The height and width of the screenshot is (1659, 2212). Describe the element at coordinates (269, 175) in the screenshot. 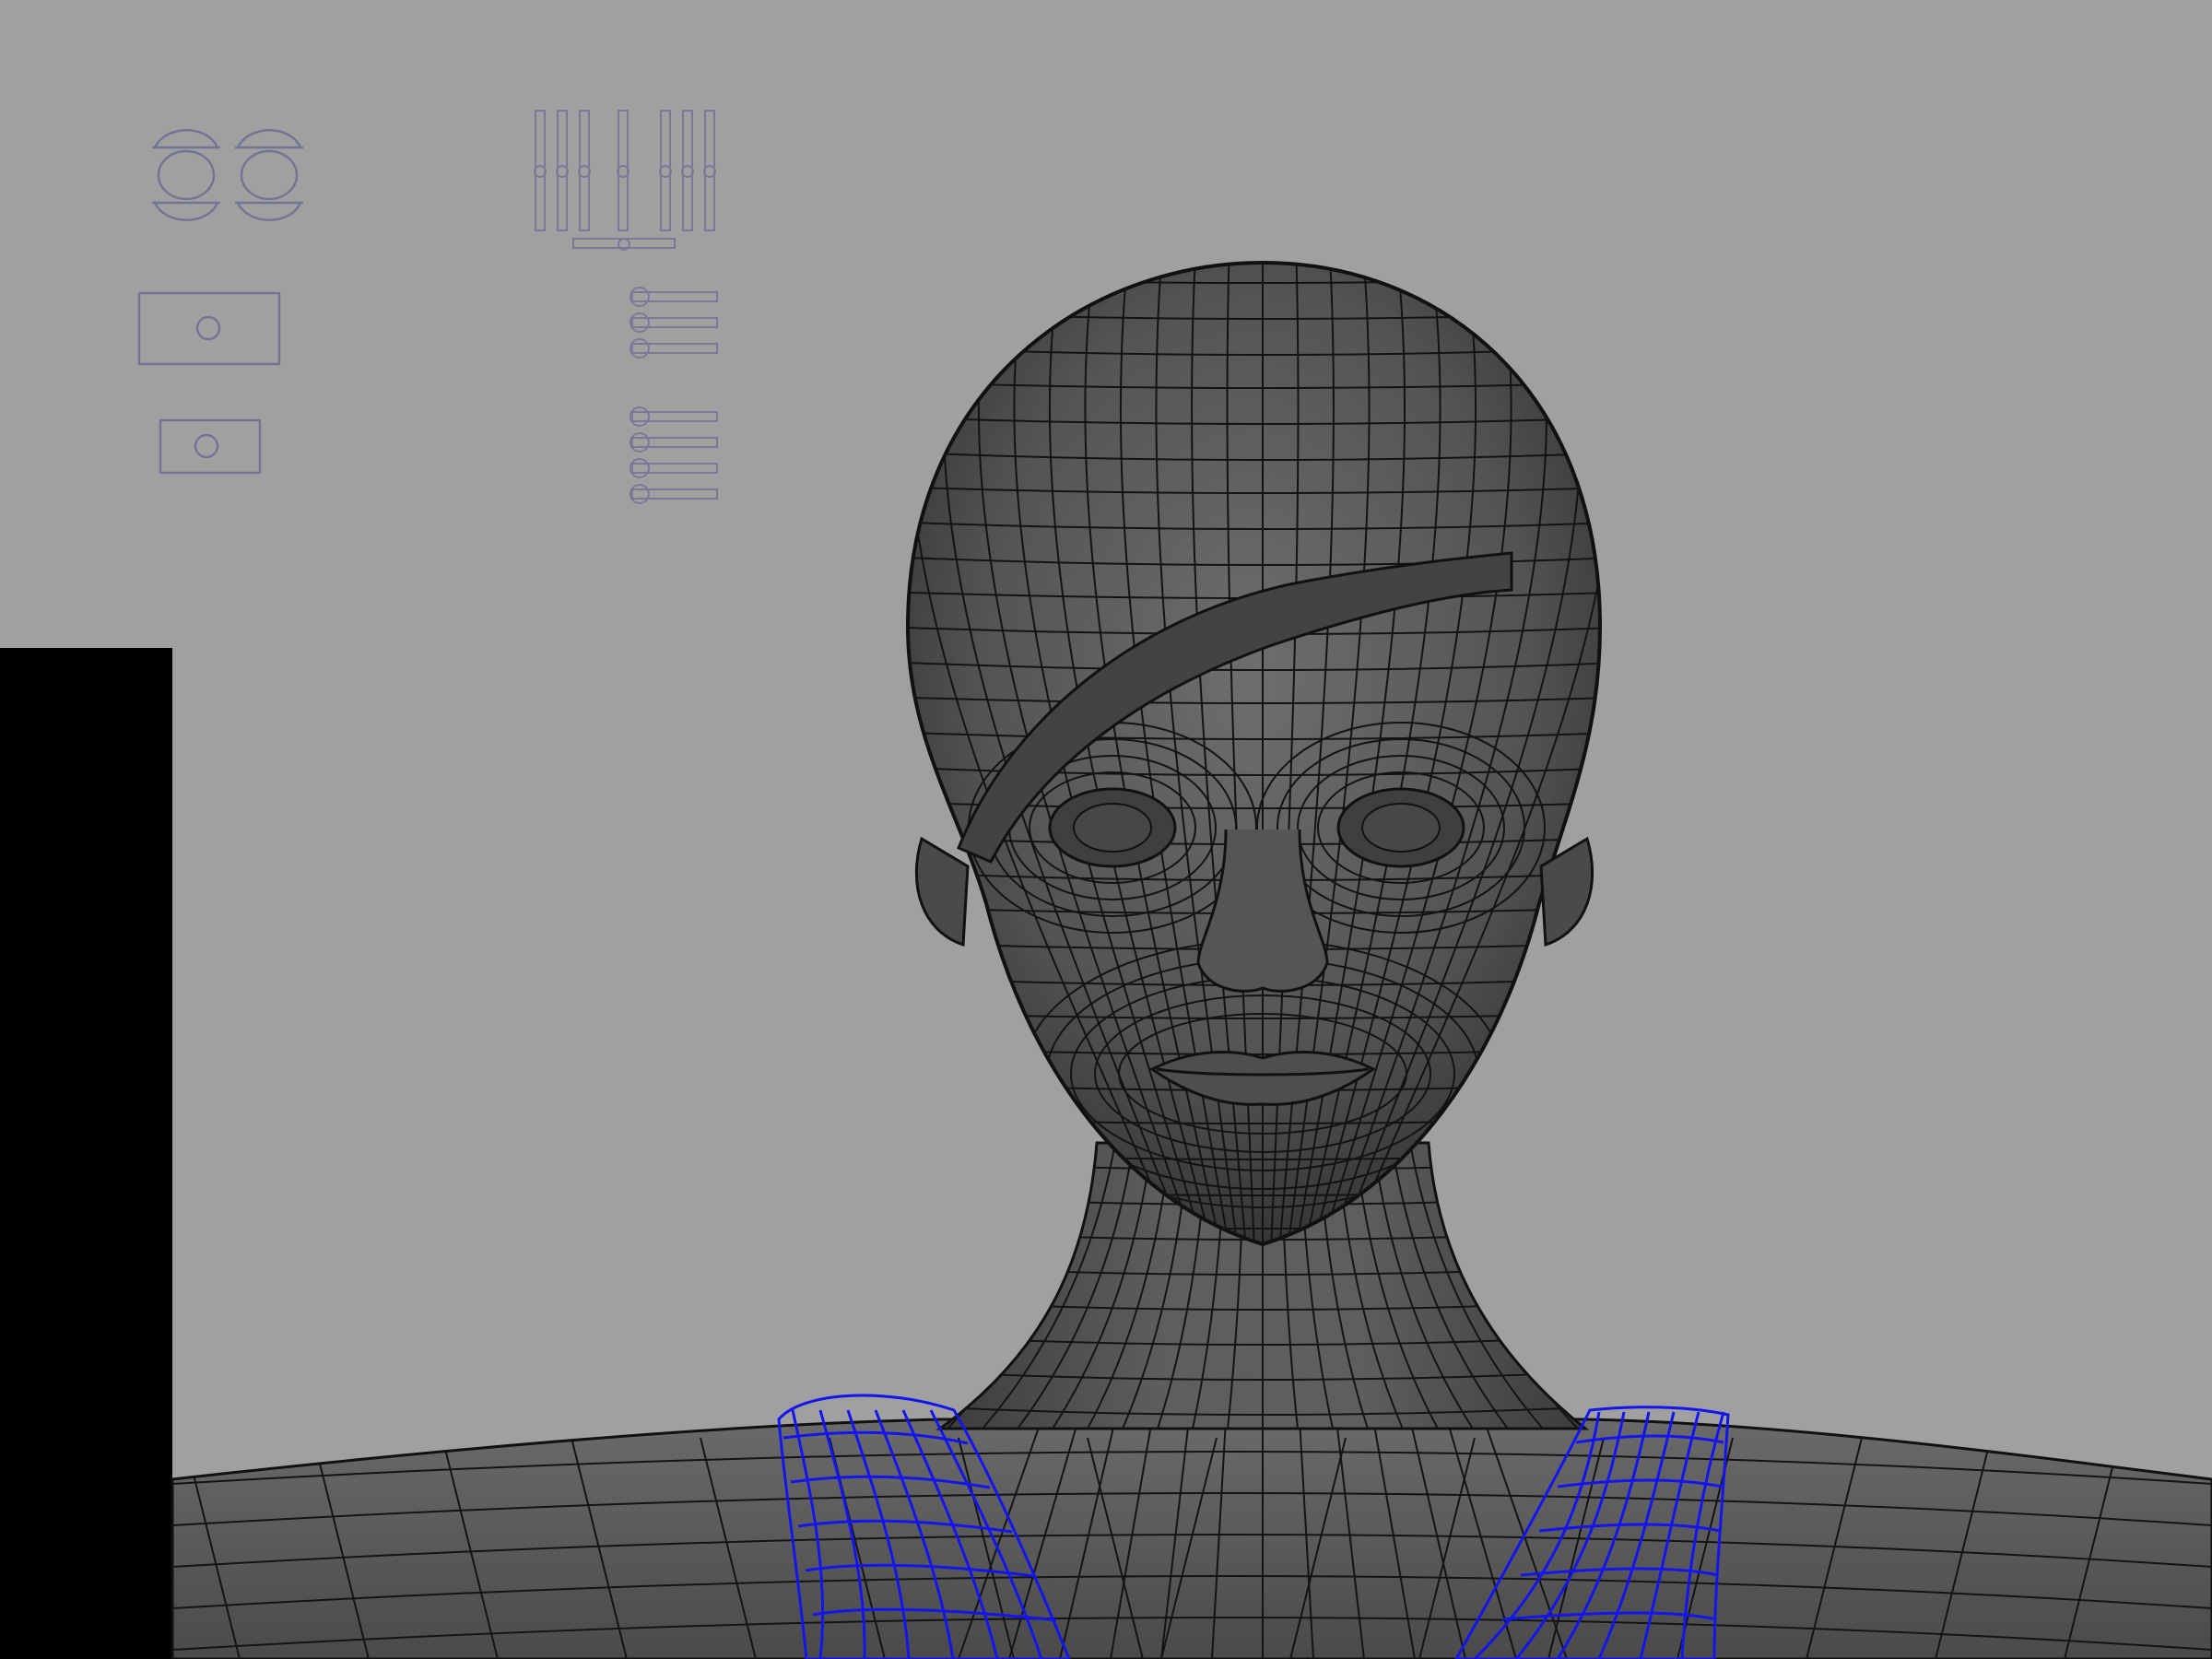

I see `eye-control-right` at that location.